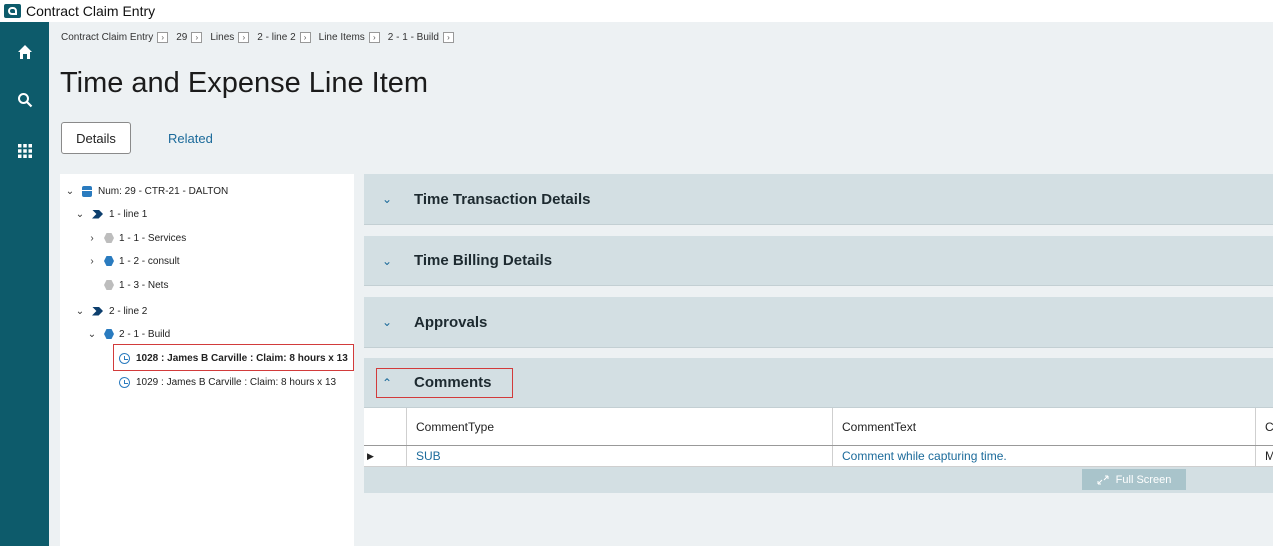 This screenshot has height=546, width=1273. I want to click on table-row: ▶ SUB Comment while capturing time. M, so click(818, 456).